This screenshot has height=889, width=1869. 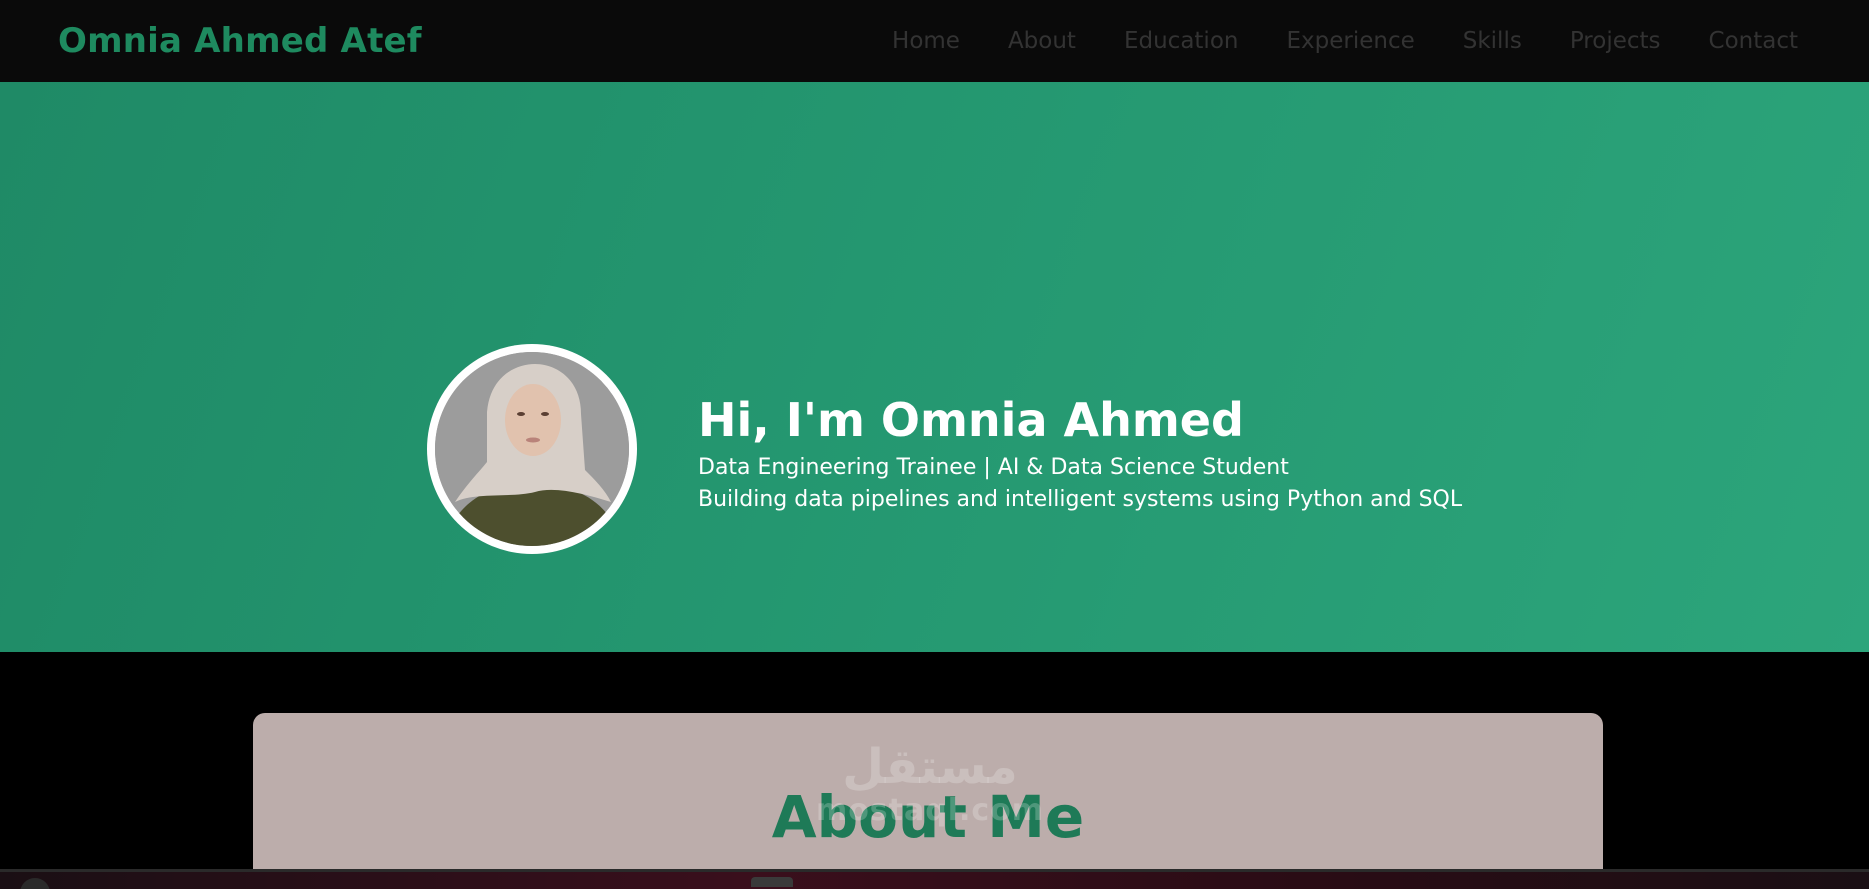 What do you see at coordinates (1350, 41) in the screenshot?
I see `nav-link-experience: Experience` at bounding box center [1350, 41].